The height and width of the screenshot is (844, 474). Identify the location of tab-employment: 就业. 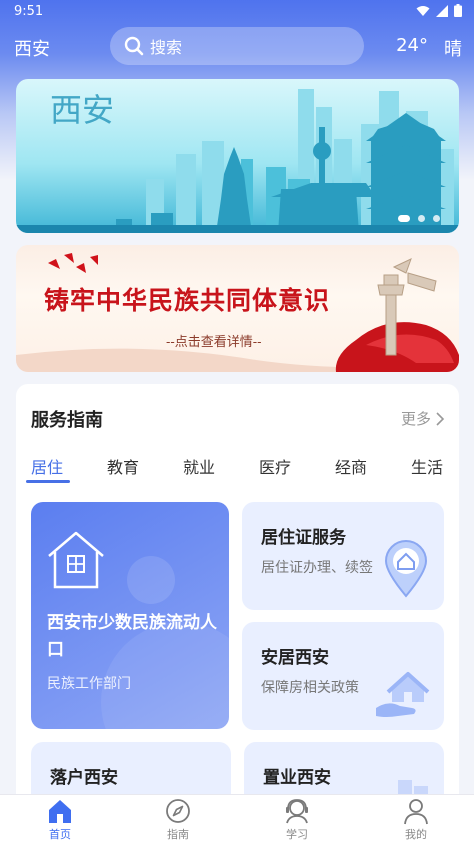
(199, 466).